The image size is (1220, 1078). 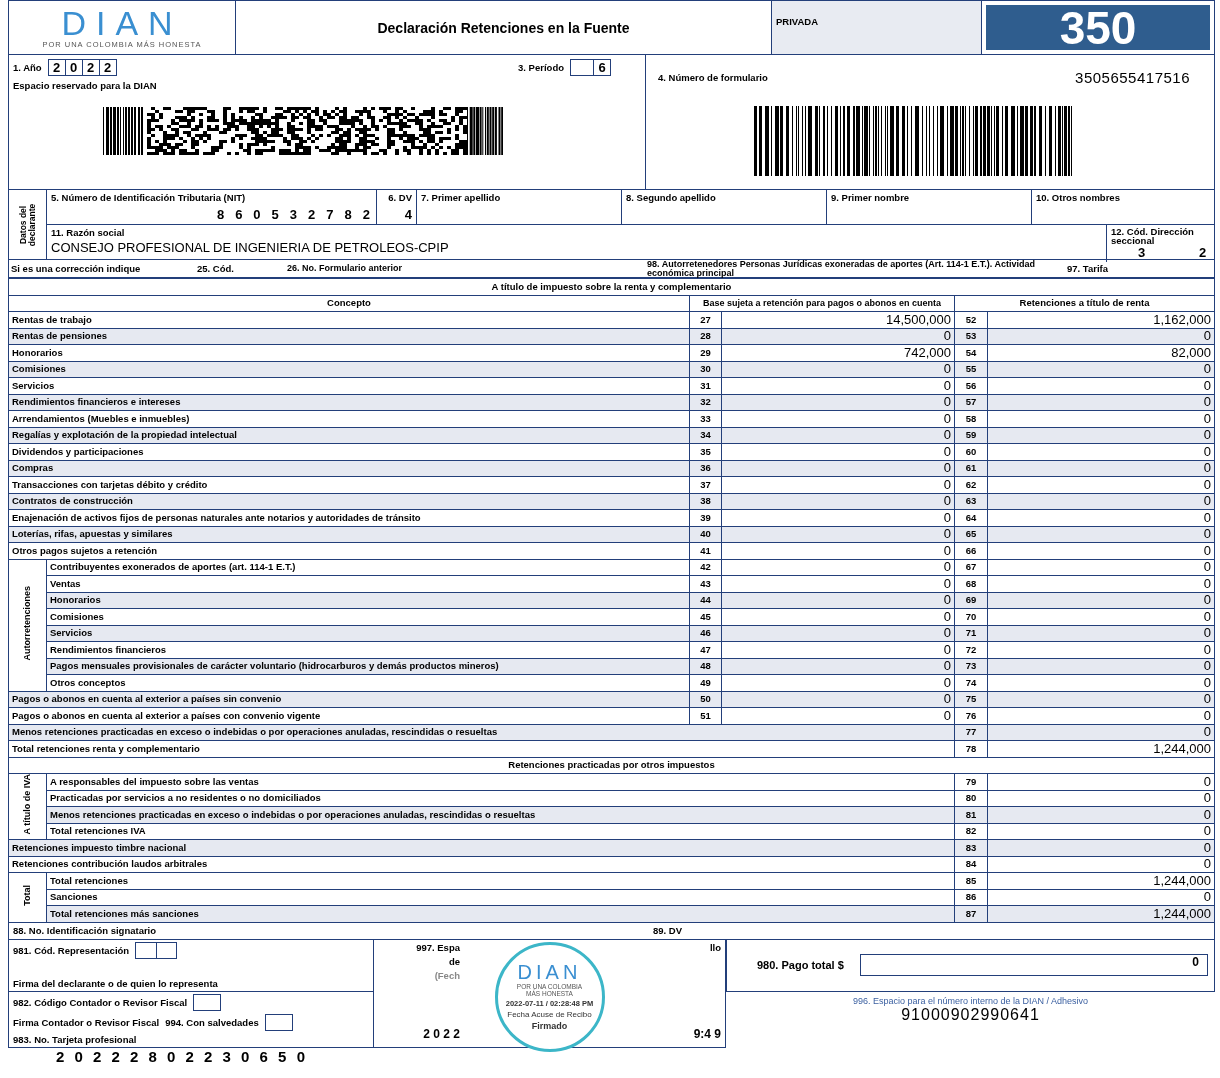 I want to click on nit-digit: 5, so click(x=275, y=214).